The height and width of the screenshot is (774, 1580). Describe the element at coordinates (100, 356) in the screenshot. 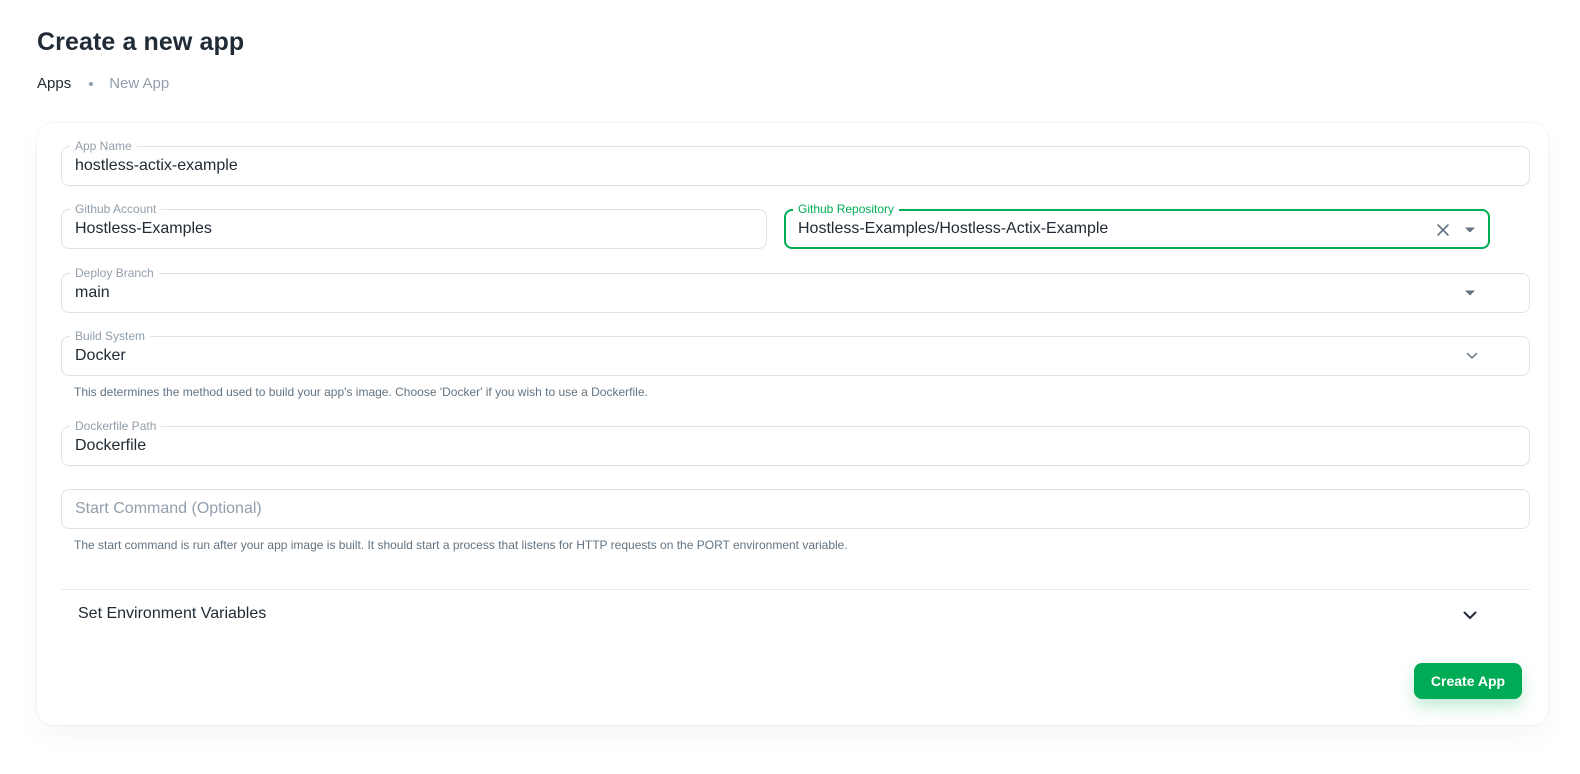

I see `build-system-value: Docker` at that location.